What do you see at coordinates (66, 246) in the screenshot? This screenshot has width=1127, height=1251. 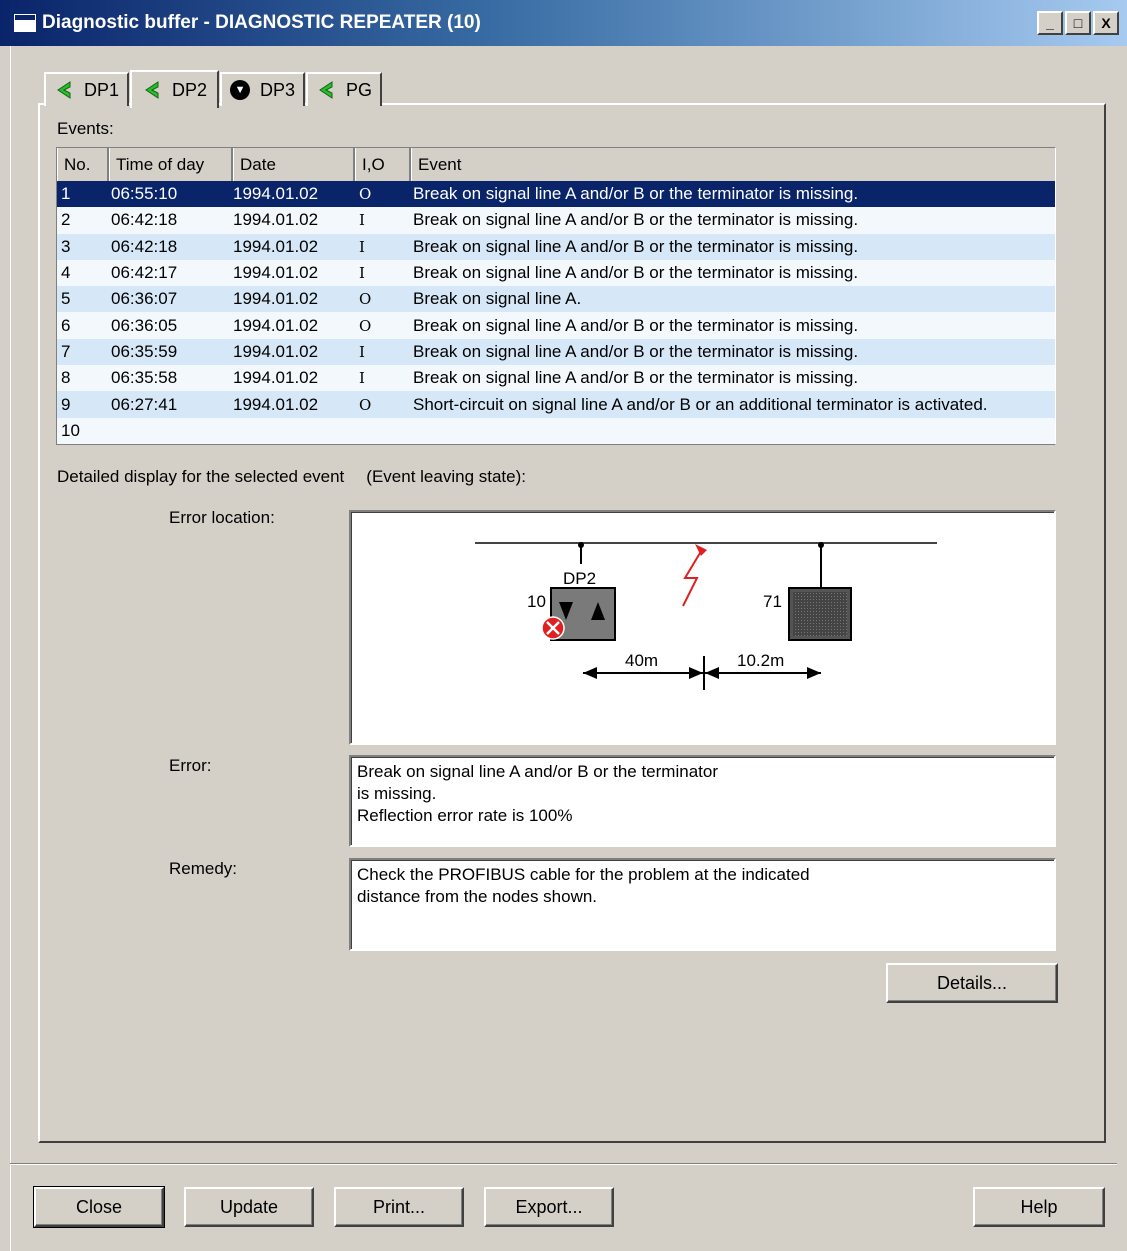 I see `cell-no: 3` at bounding box center [66, 246].